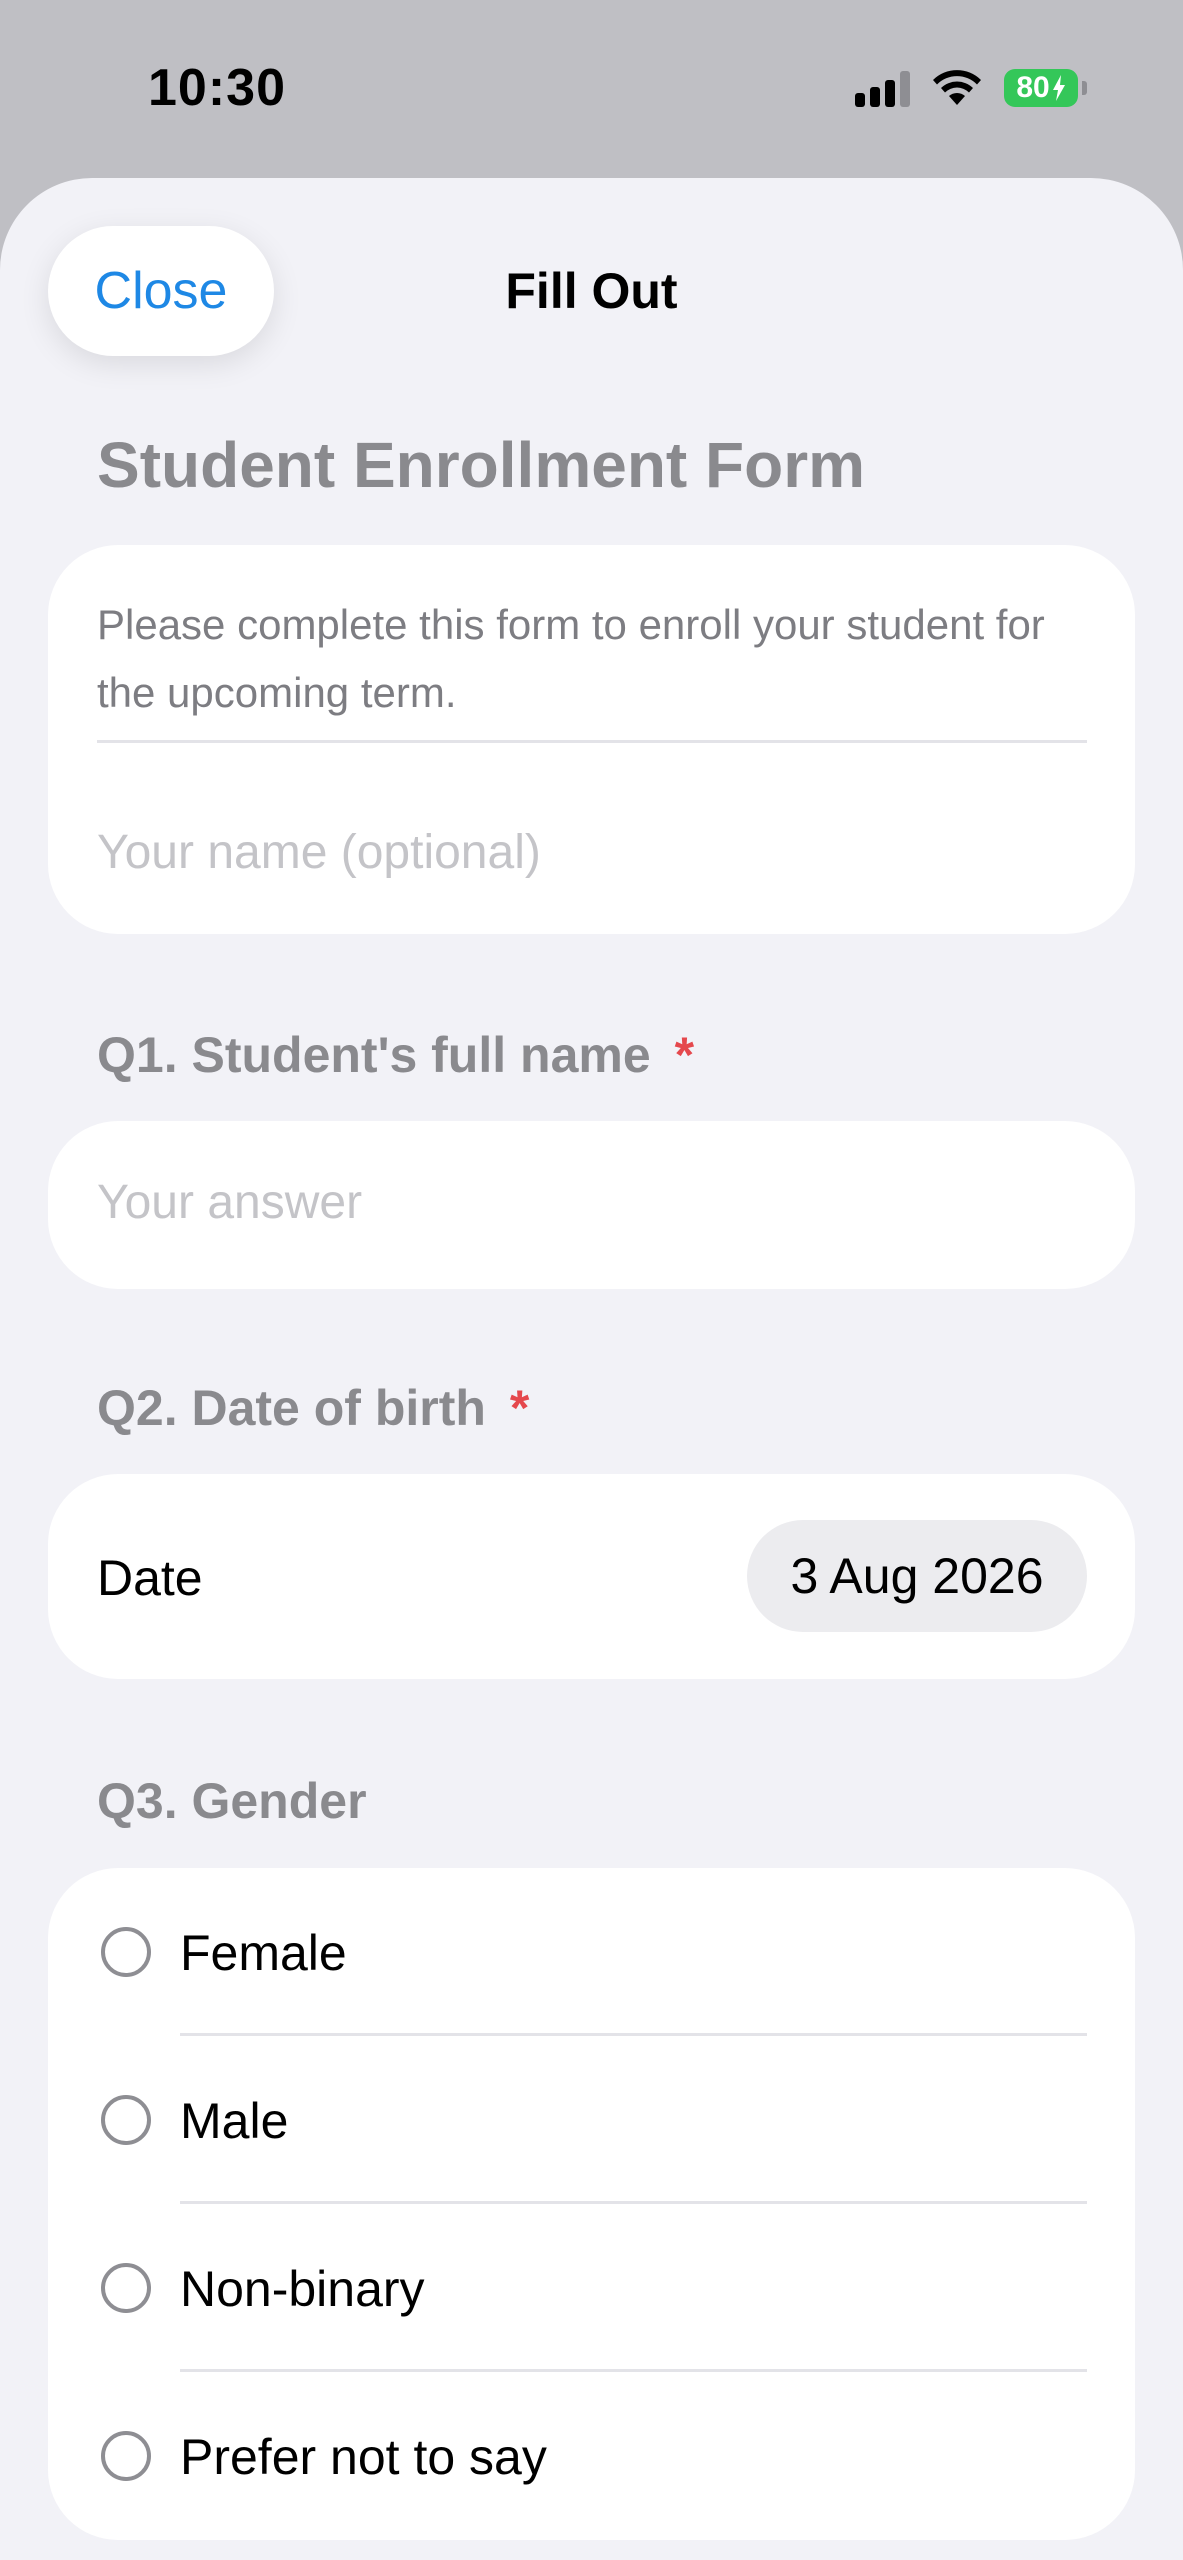 Image resolution: width=1183 pixels, height=2560 pixels. What do you see at coordinates (263, 1953) in the screenshot?
I see `option-label: Female` at bounding box center [263, 1953].